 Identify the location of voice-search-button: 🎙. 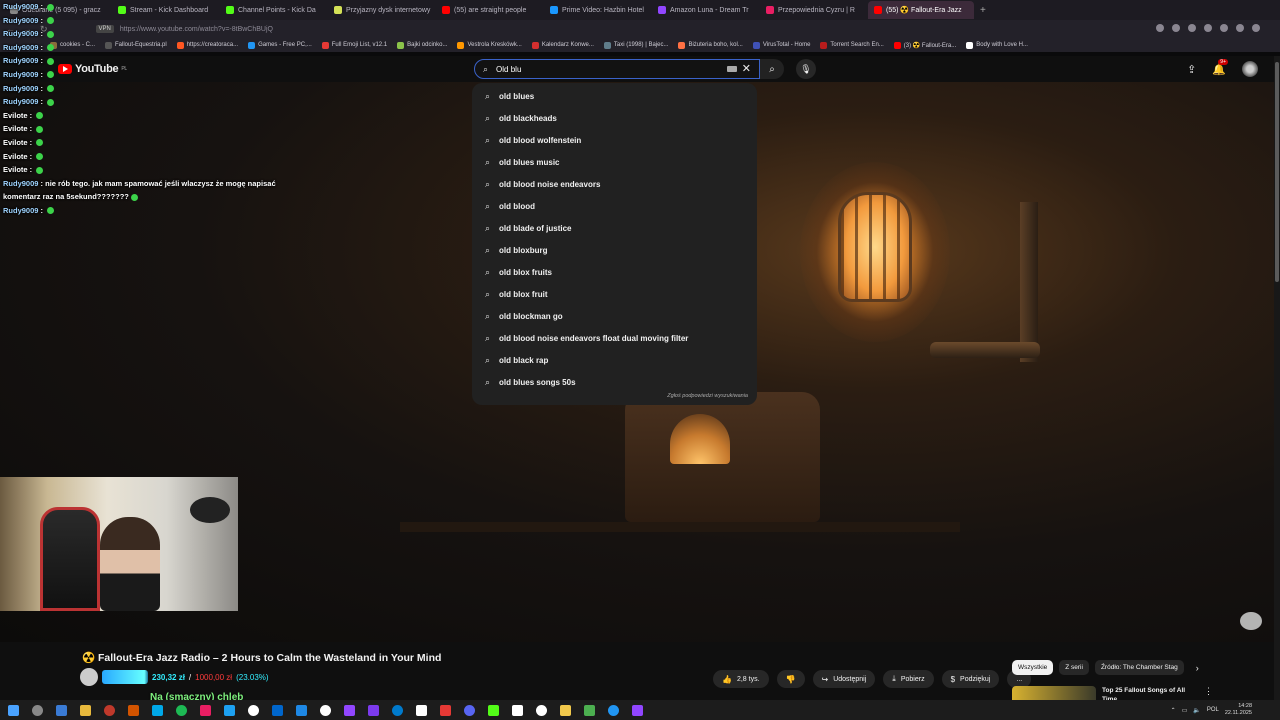
(806, 69).